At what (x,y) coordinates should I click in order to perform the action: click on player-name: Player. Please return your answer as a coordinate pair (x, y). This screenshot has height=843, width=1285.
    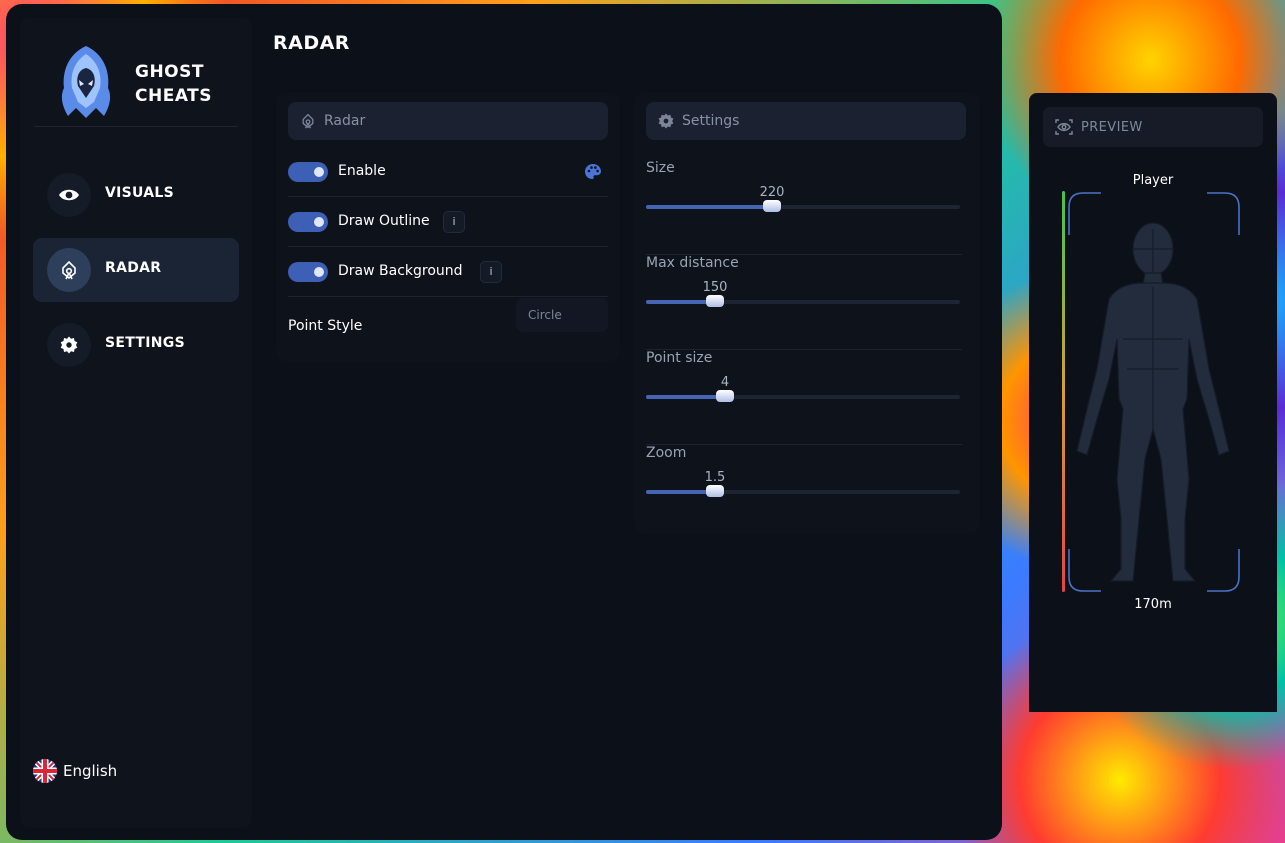
    Looking at the image, I should click on (1153, 180).